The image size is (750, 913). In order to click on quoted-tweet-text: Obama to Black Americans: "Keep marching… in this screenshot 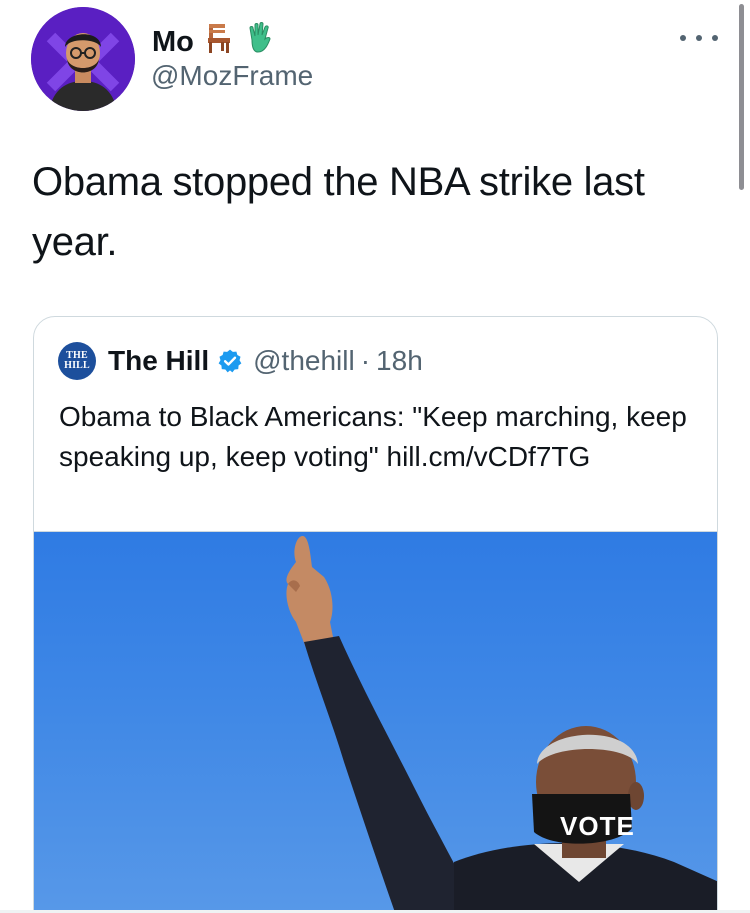, I will do `click(373, 436)`.